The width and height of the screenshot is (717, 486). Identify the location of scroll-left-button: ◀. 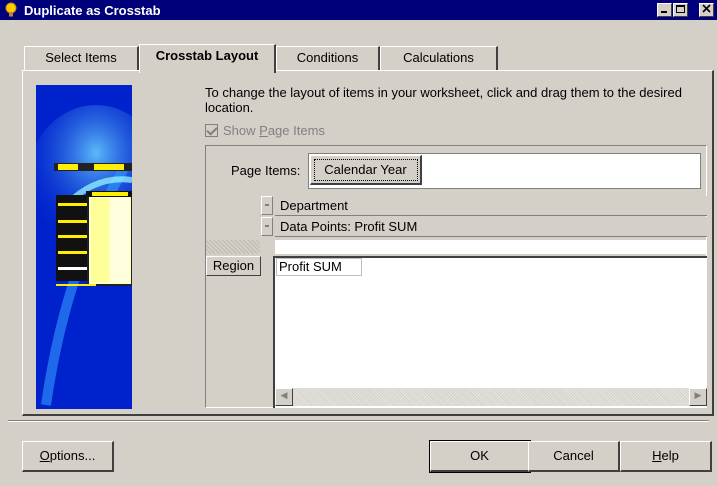
(284, 397).